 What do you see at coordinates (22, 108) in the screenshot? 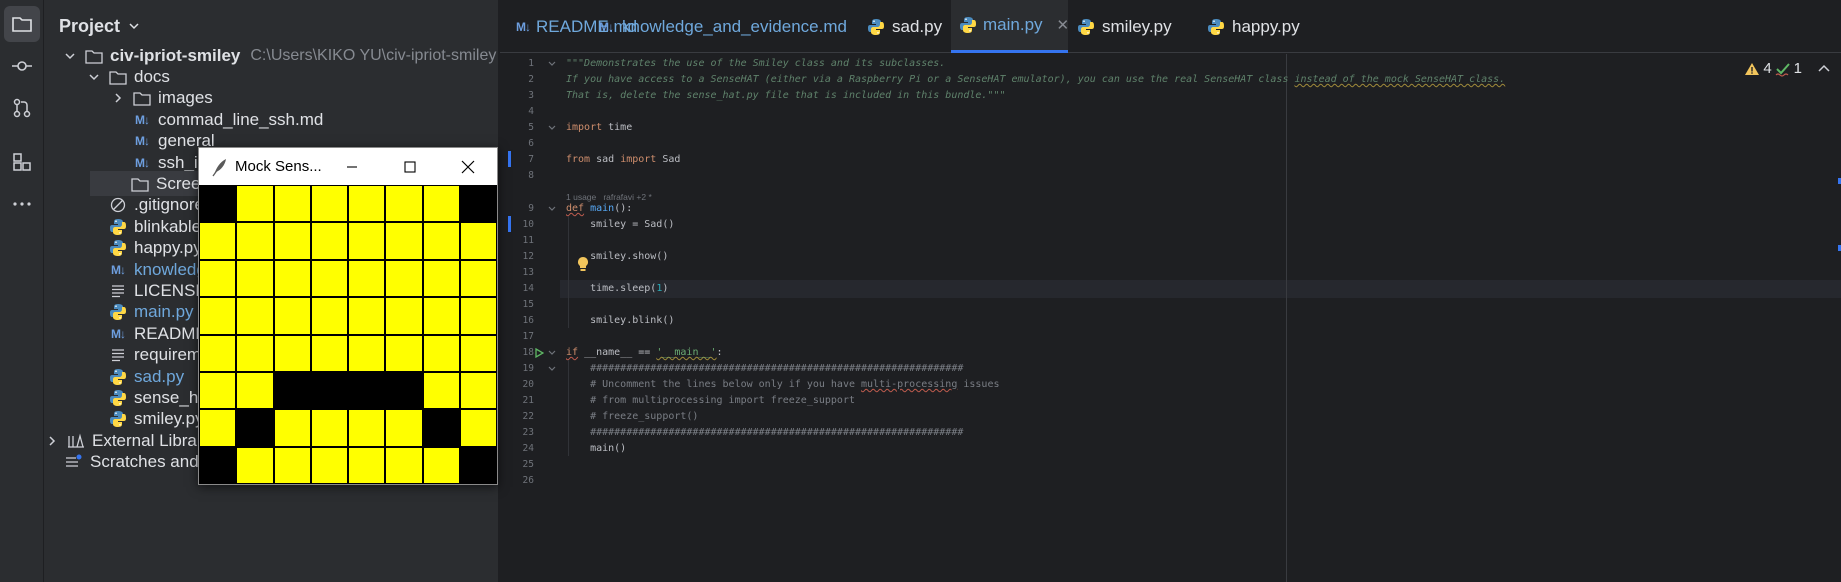
I see `pull-requests-icon` at bounding box center [22, 108].